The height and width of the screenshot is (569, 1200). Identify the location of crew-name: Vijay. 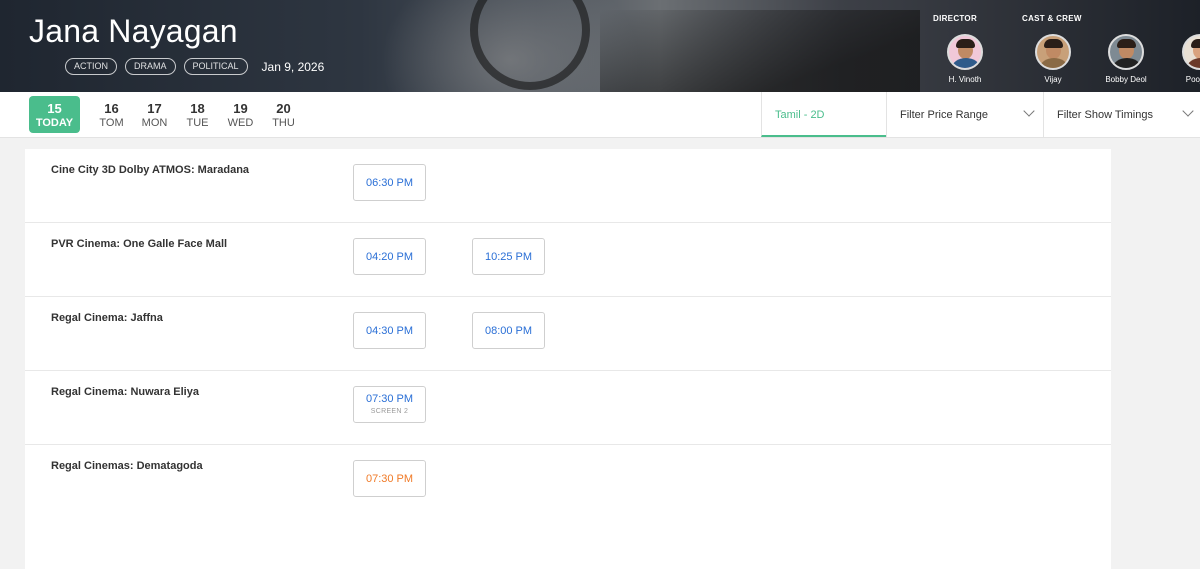
(1053, 79).